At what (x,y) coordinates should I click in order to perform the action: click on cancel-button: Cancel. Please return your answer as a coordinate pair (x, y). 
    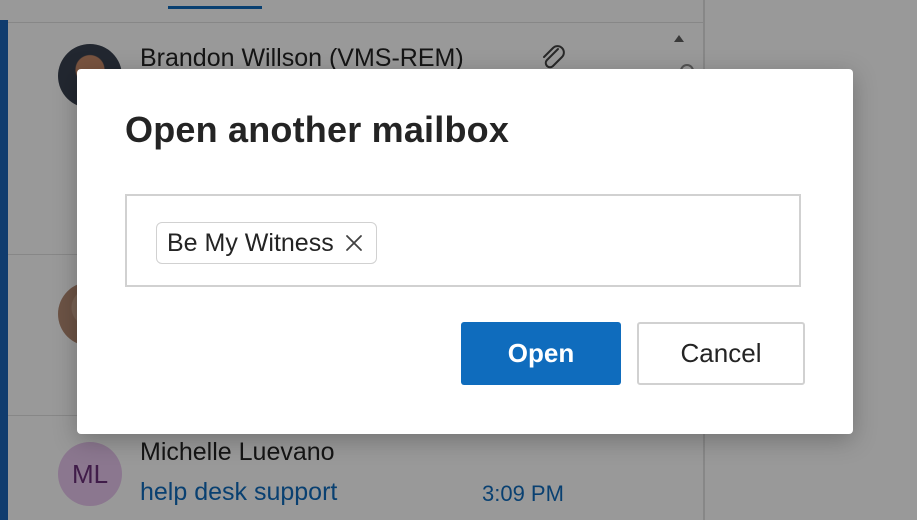
    Looking at the image, I should click on (721, 353).